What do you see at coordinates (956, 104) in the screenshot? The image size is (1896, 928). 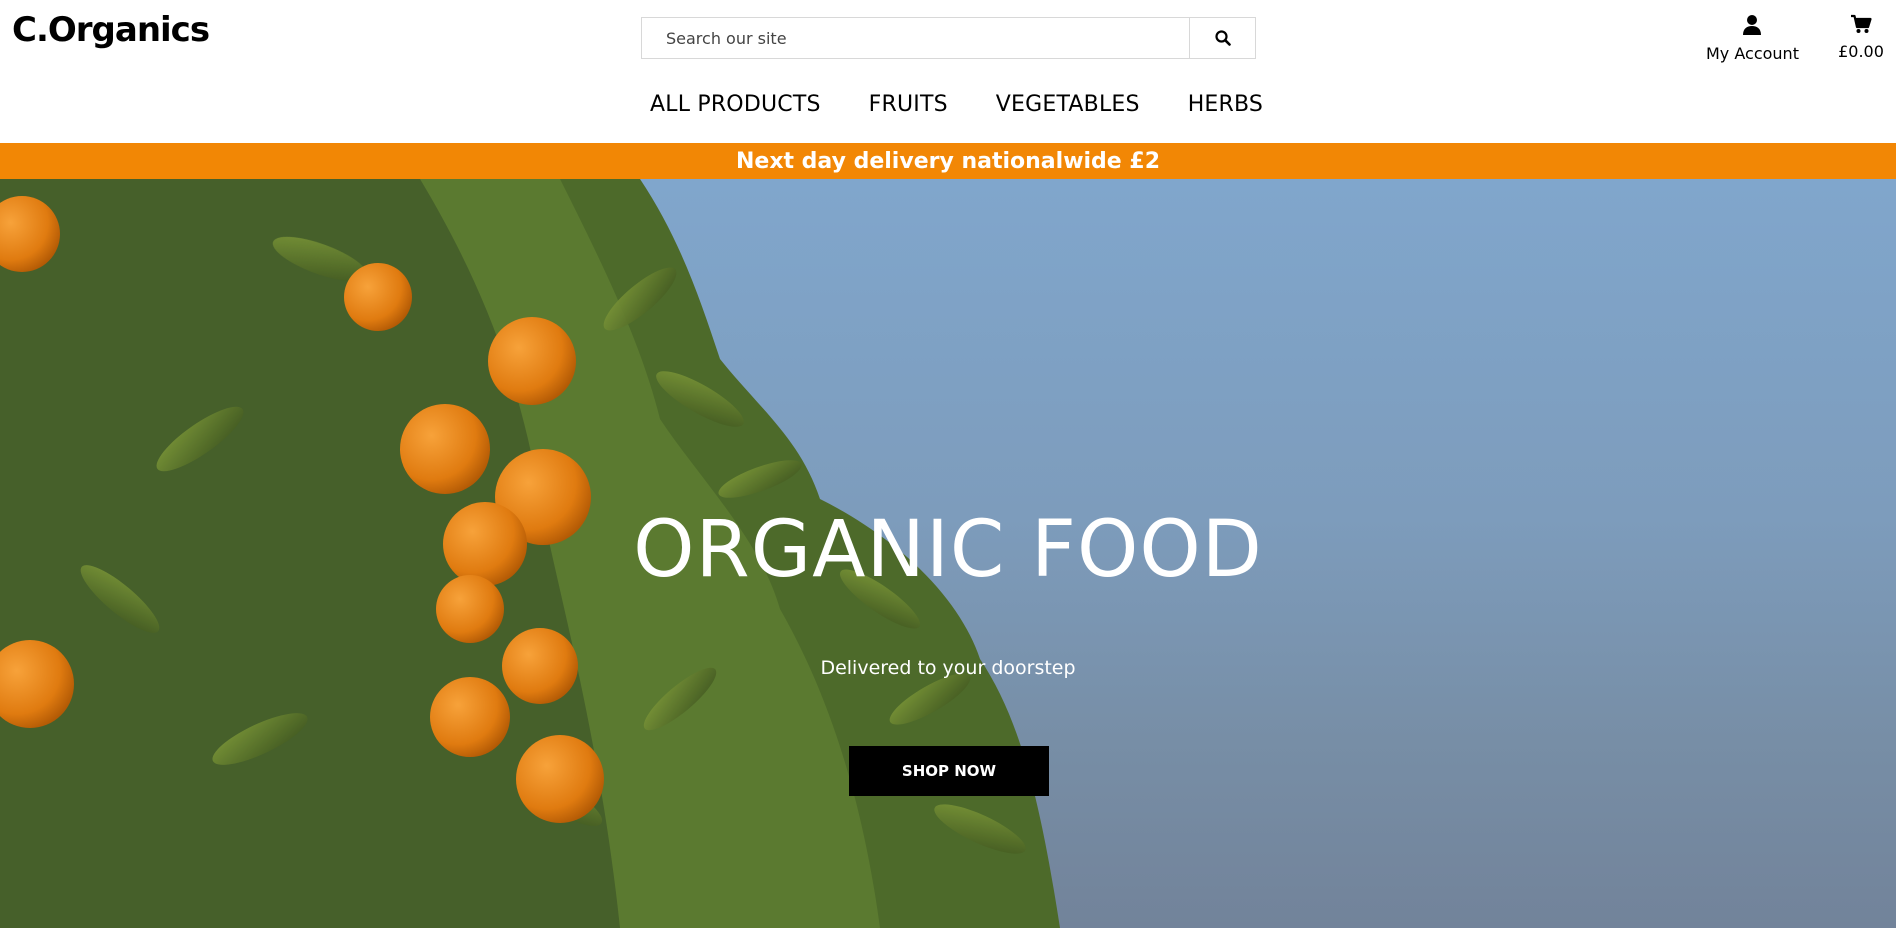 I see `main-nav: ALL PRODUCTS FRUITS VEGETABLES HERBS` at bounding box center [956, 104].